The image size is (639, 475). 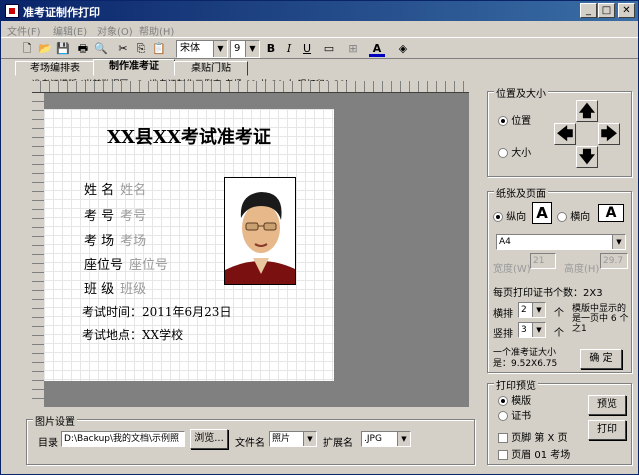 What do you see at coordinates (353, 49) in the screenshot?
I see `grid-icon: ⊞` at bounding box center [353, 49].